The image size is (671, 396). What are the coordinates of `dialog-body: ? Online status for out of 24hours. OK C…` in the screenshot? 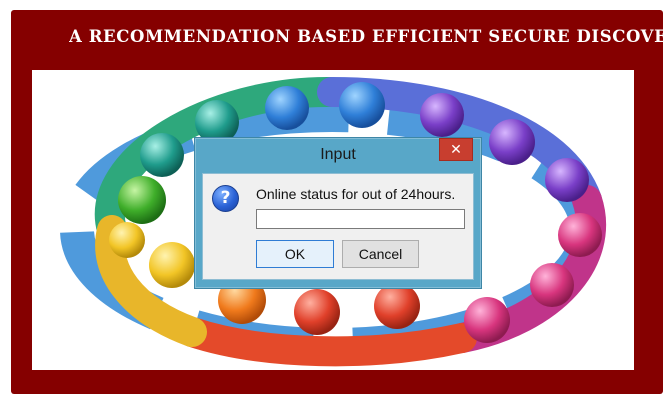 It's located at (338, 226).